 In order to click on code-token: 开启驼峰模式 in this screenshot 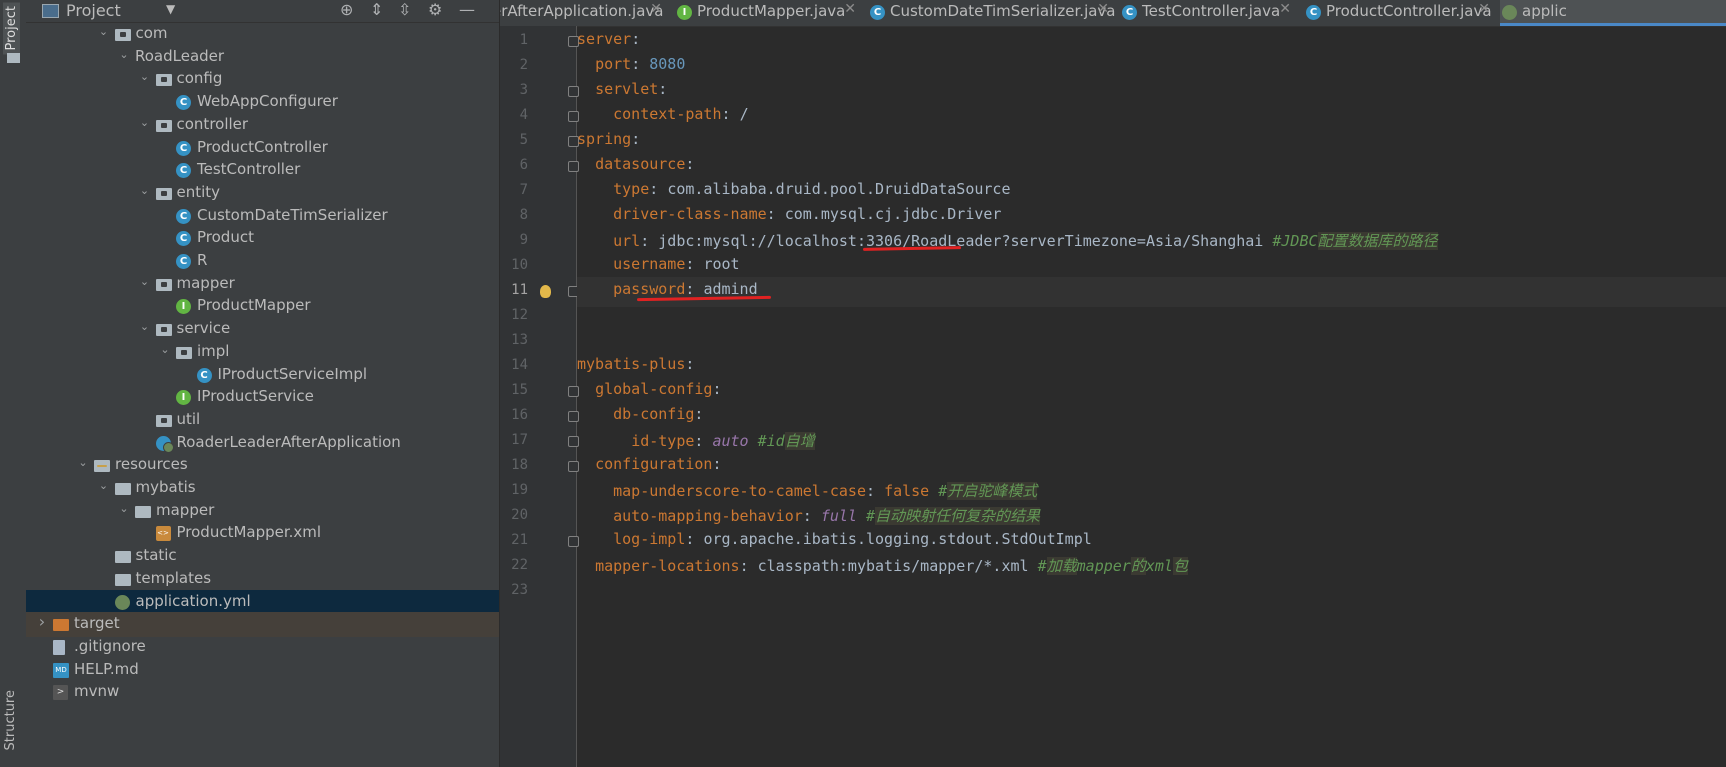, I will do `click(992, 491)`.